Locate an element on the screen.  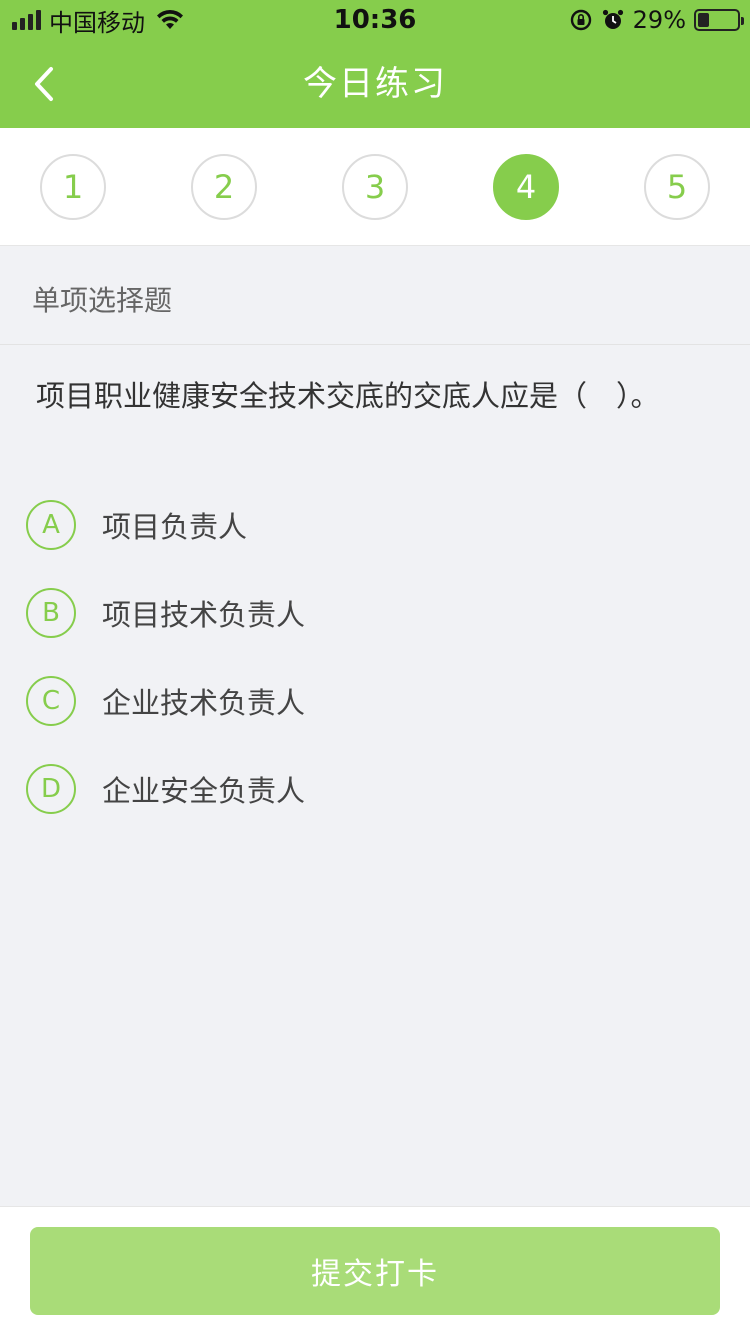
option-d: D 企业安全负责人 is located at coordinates (165, 789).